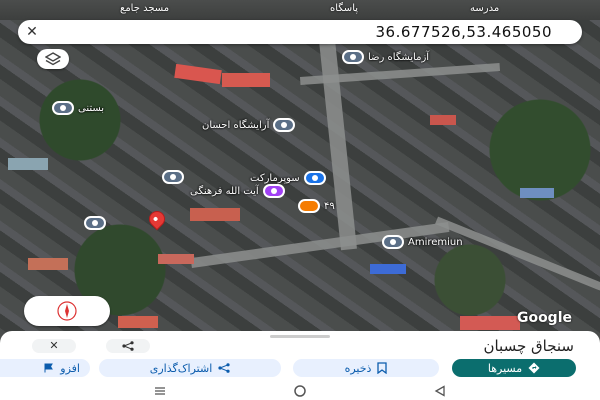 The width and height of the screenshot is (600, 400). I want to click on back-icon, so click(439, 391).